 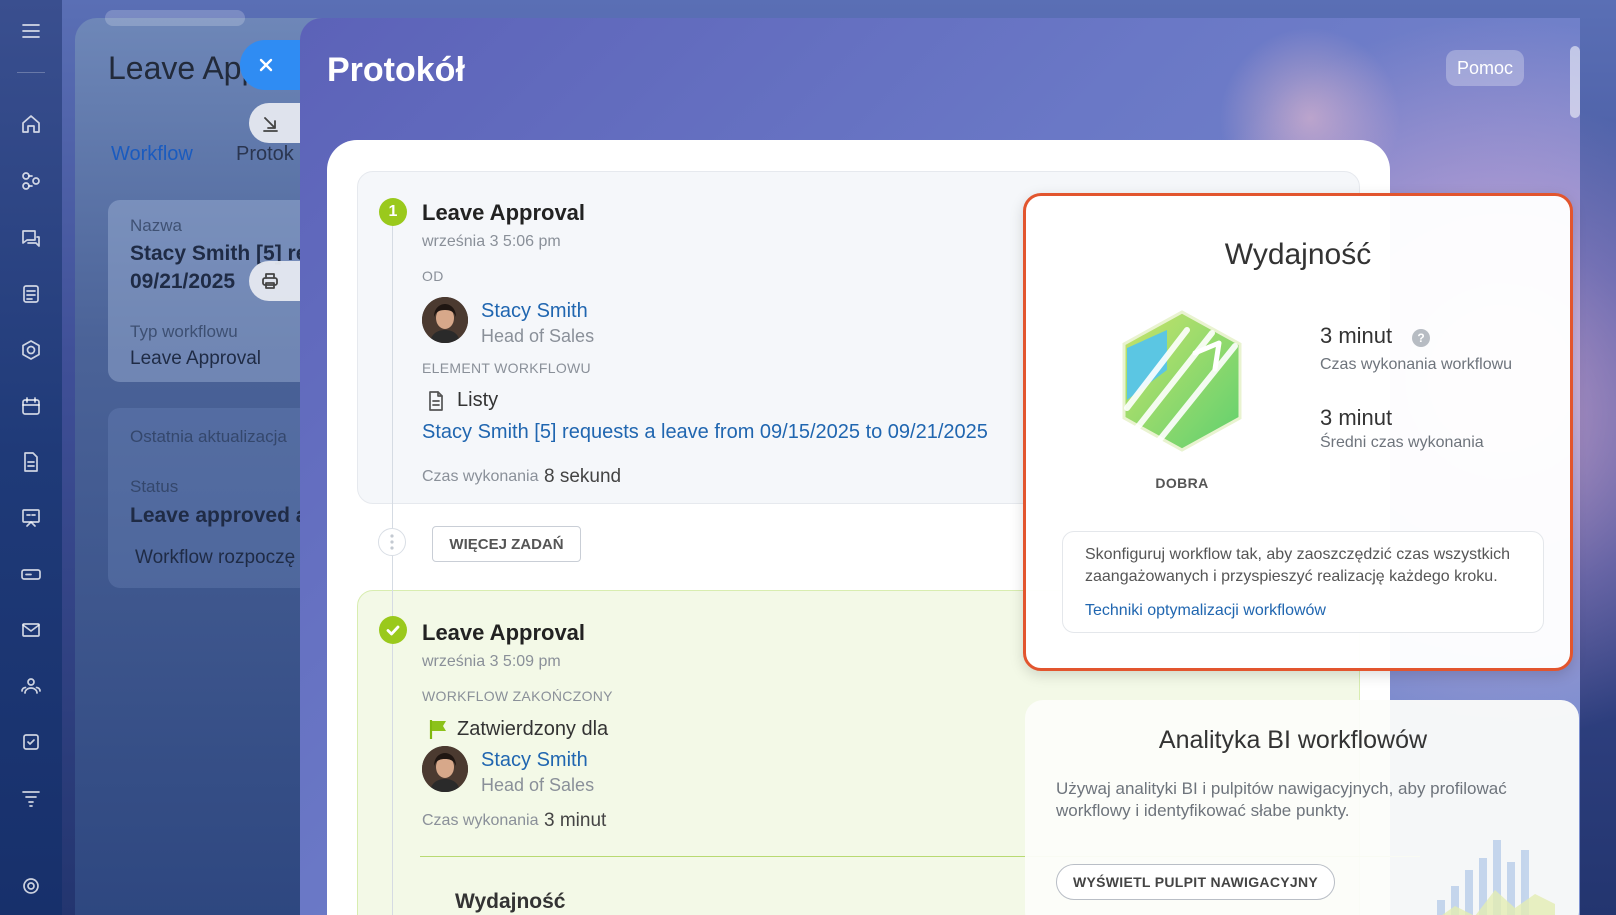 I want to click on name-value-line2: 09/21/2025, so click(x=183, y=281).